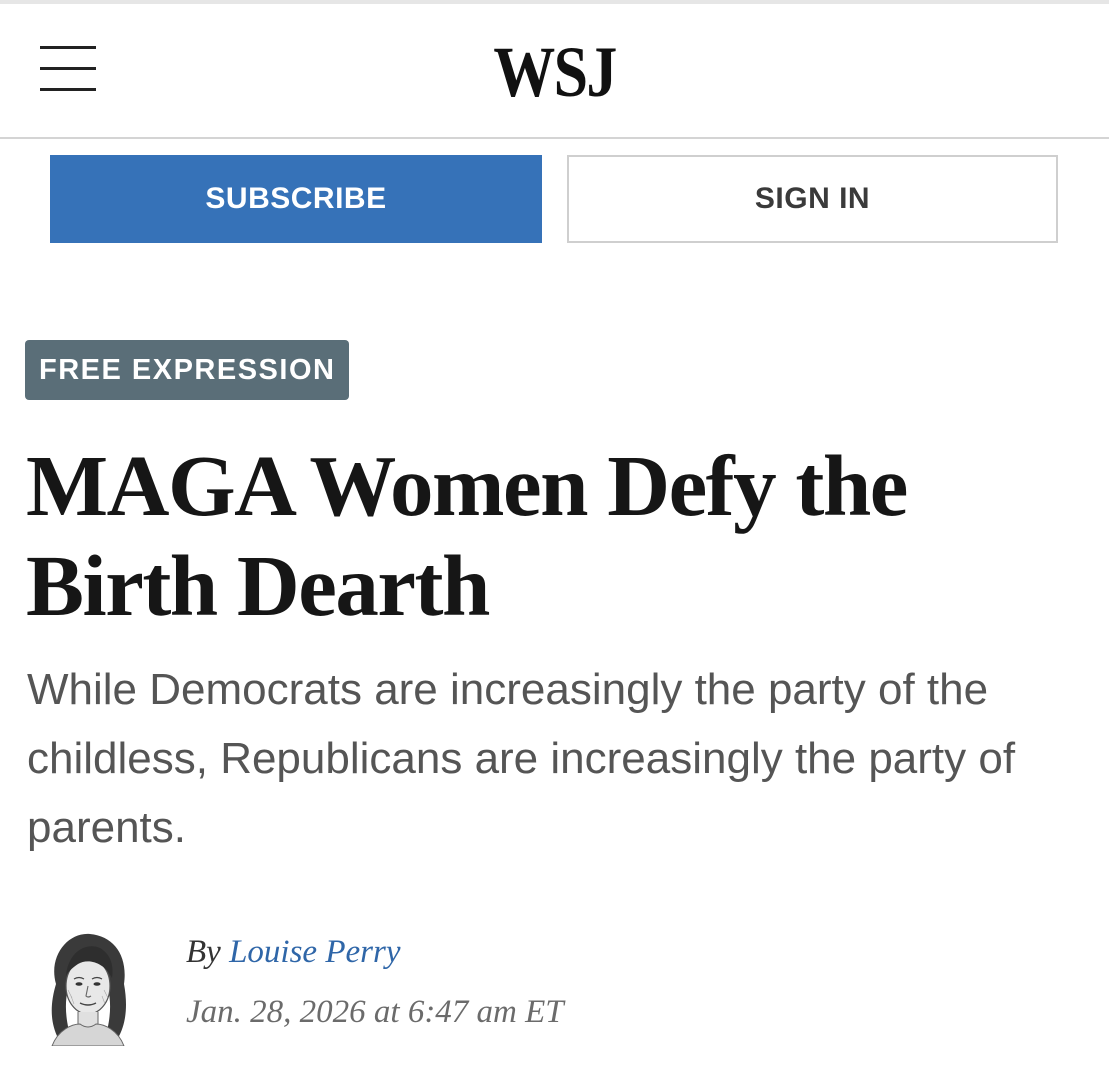  What do you see at coordinates (187, 370) in the screenshot?
I see `section-tag: FREE EXPRESSION` at bounding box center [187, 370].